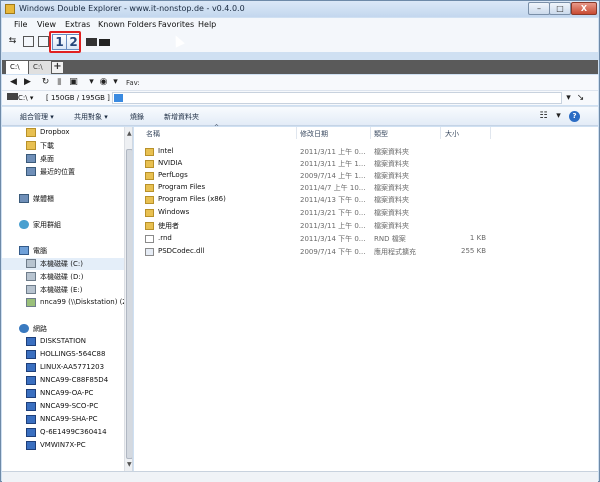  Describe the element at coordinates (539, 8) in the screenshot. I see `minimize-button: –` at that location.